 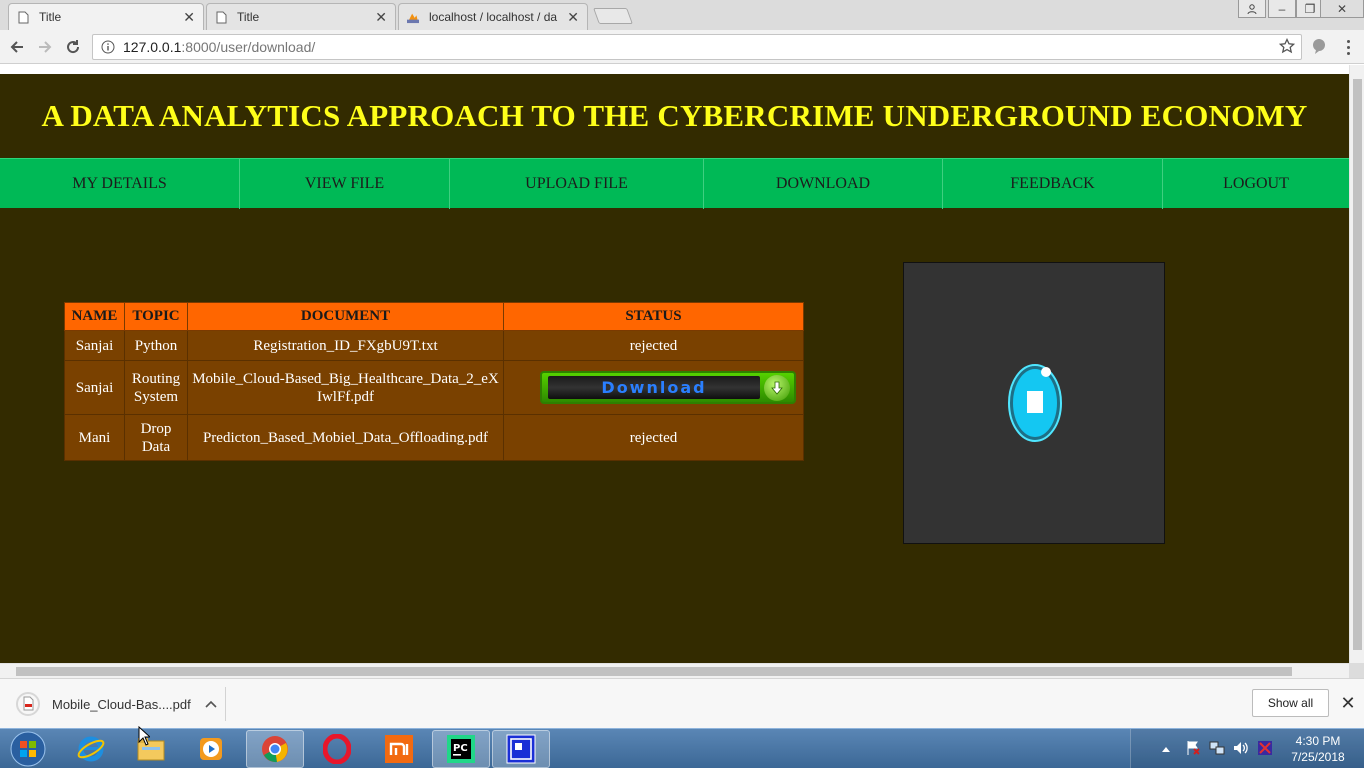 What do you see at coordinates (1320, 47) in the screenshot?
I see `extension-icon` at bounding box center [1320, 47].